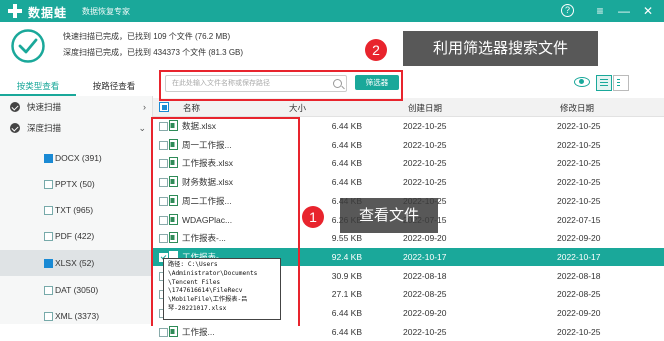 Image resolution: width=664 pixels, height=341 pixels. What do you see at coordinates (76, 107) in the screenshot?
I see `sidebar-group-quick-scan: 快速扫描 ›` at bounding box center [76, 107].